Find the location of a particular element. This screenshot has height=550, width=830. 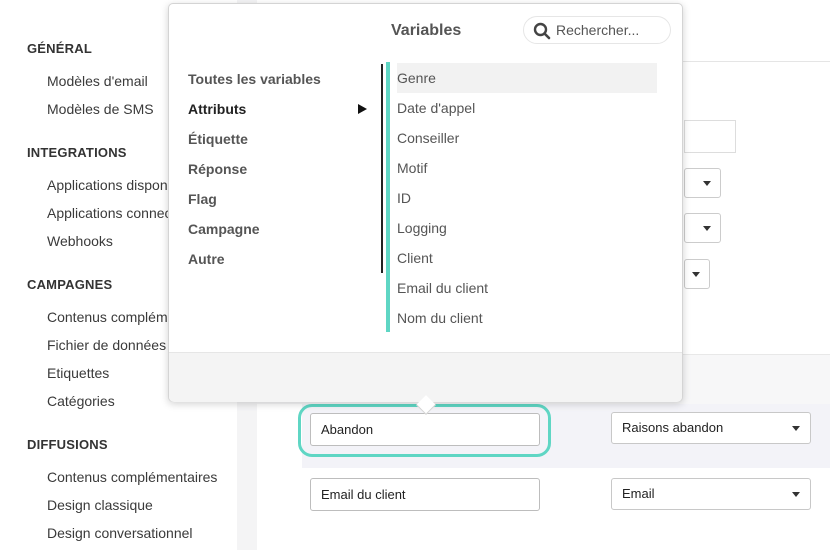

category-campagne: Campagne is located at coordinates (224, 229).